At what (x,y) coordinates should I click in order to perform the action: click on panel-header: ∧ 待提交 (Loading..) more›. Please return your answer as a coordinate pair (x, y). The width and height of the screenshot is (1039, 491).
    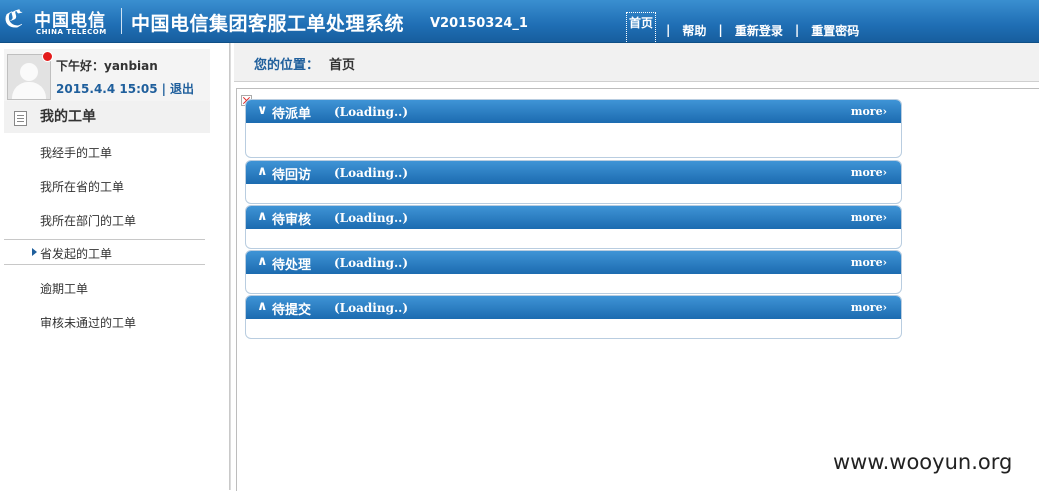
    Looking at the image, I should click on (573, 307).